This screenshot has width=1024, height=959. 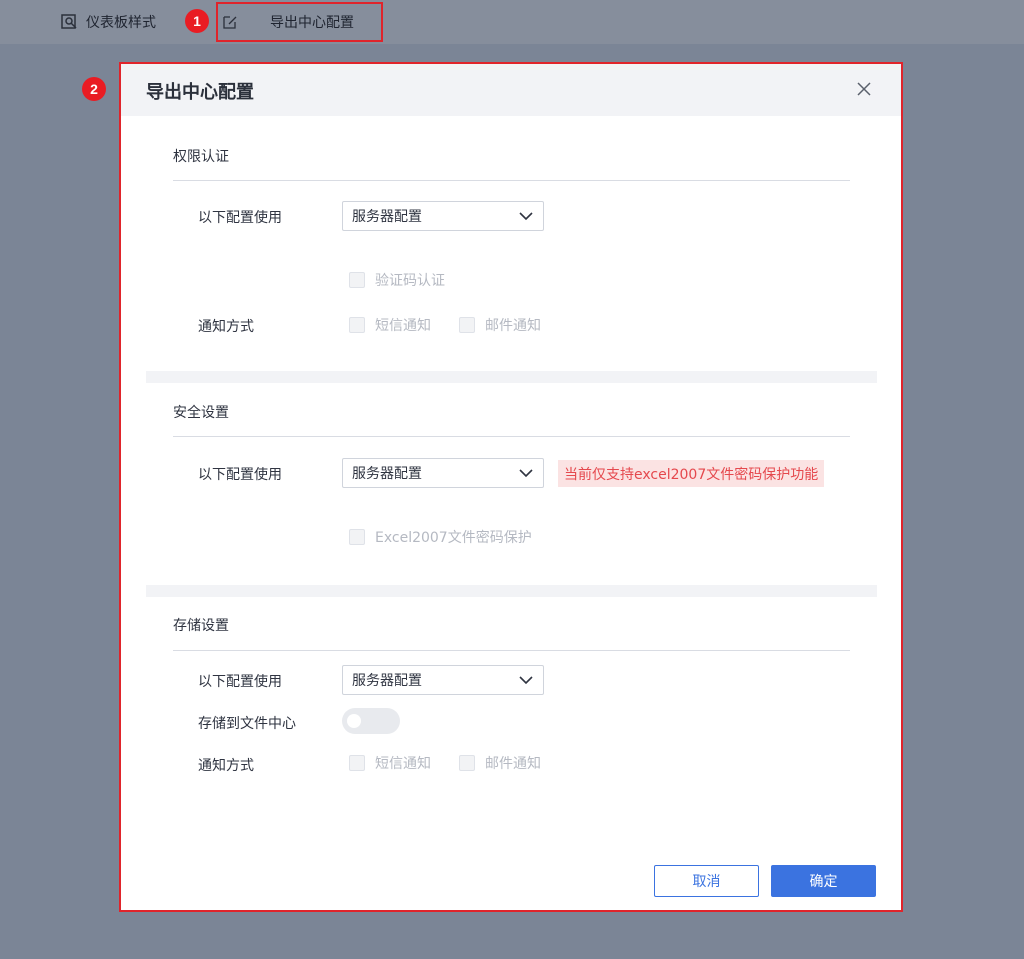 I want to click on close-icon, so click(x=864, y=89).